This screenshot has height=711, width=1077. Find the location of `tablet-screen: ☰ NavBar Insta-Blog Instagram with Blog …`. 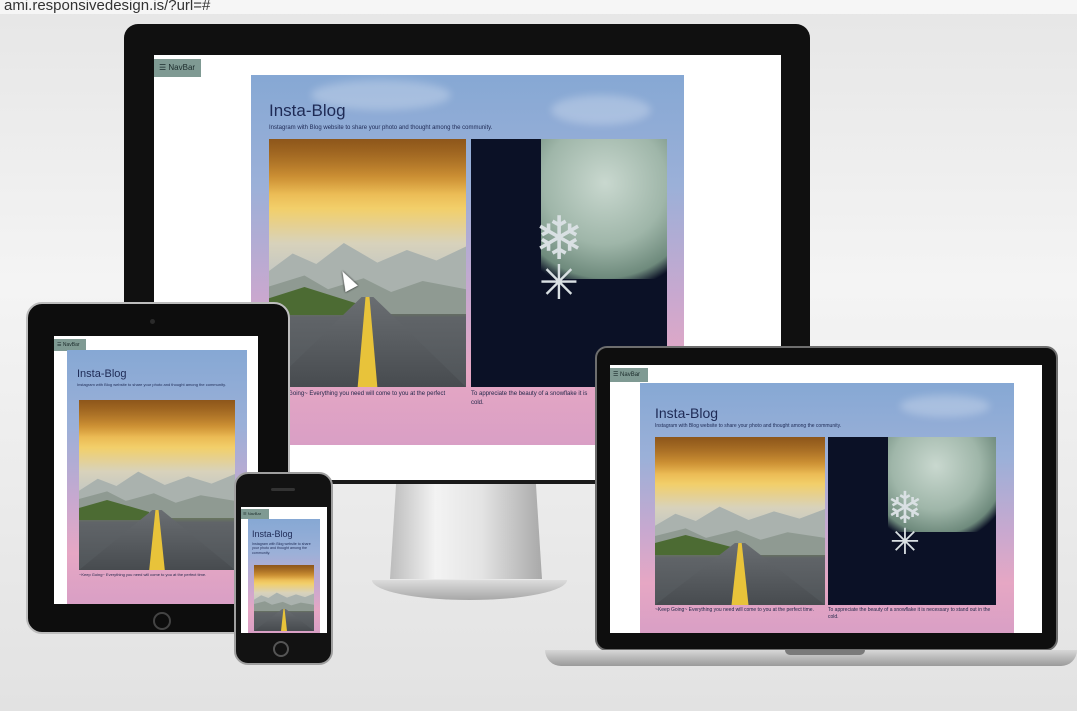

tablet-screen: ☰ NavBar Insta-Blog Instagram with Blog … is located at coordinates (156, 470).